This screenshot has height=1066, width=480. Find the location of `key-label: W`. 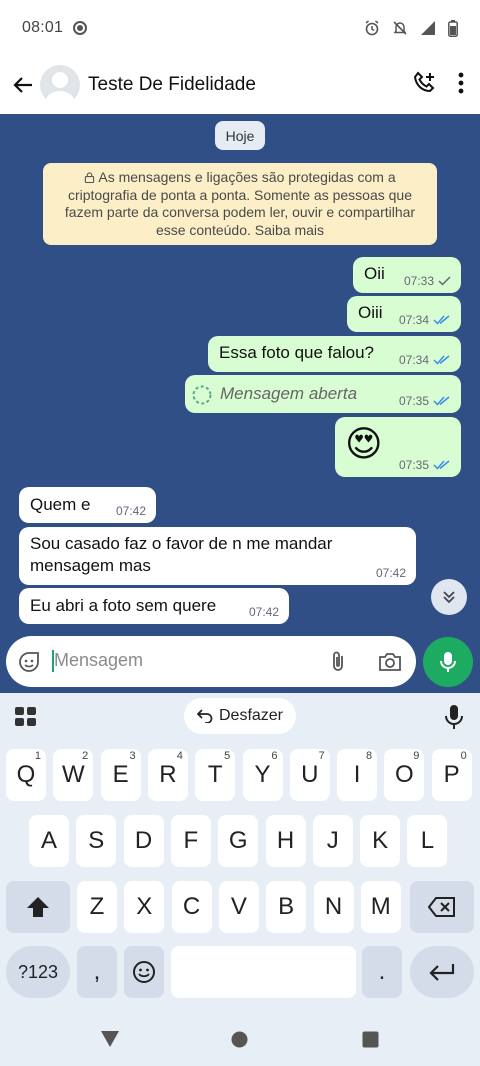

key-label: W is located at coordinates (73, 774).